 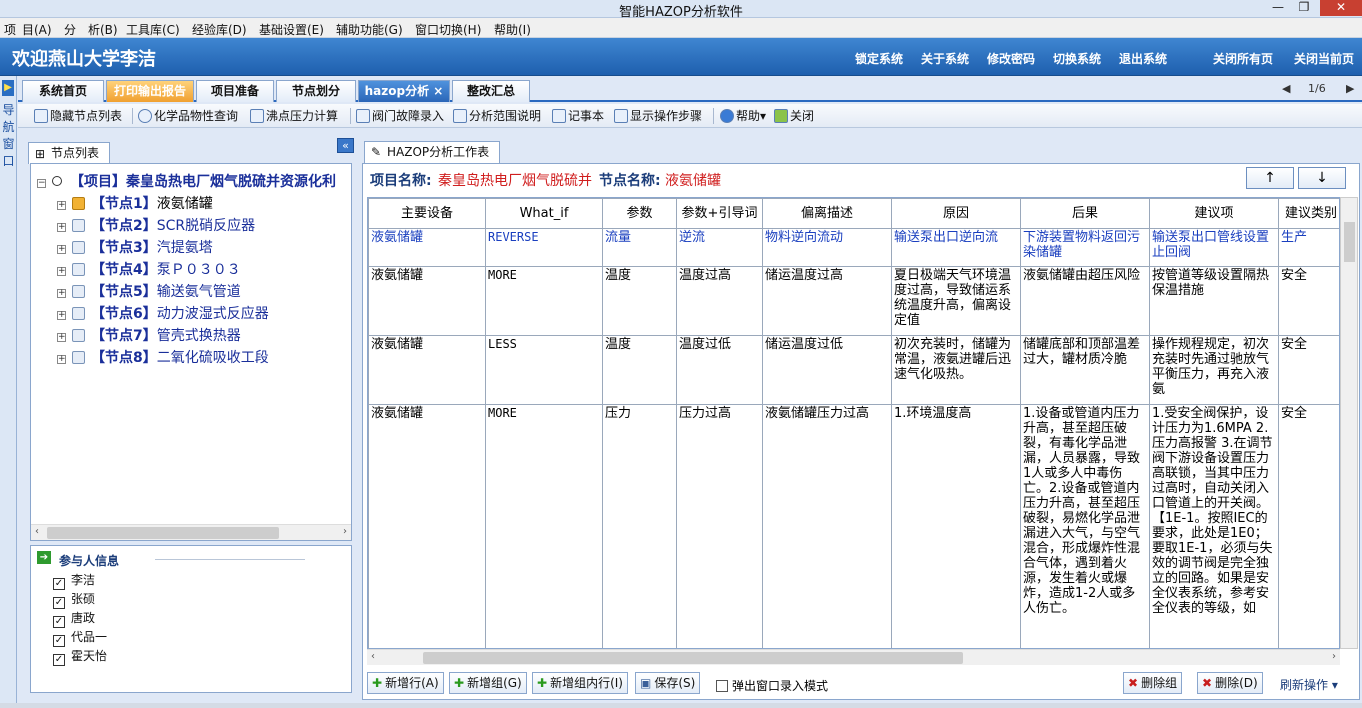 I want to click on hide-node-list-button: 隐藏节点列表, so click(x=78, y=116).